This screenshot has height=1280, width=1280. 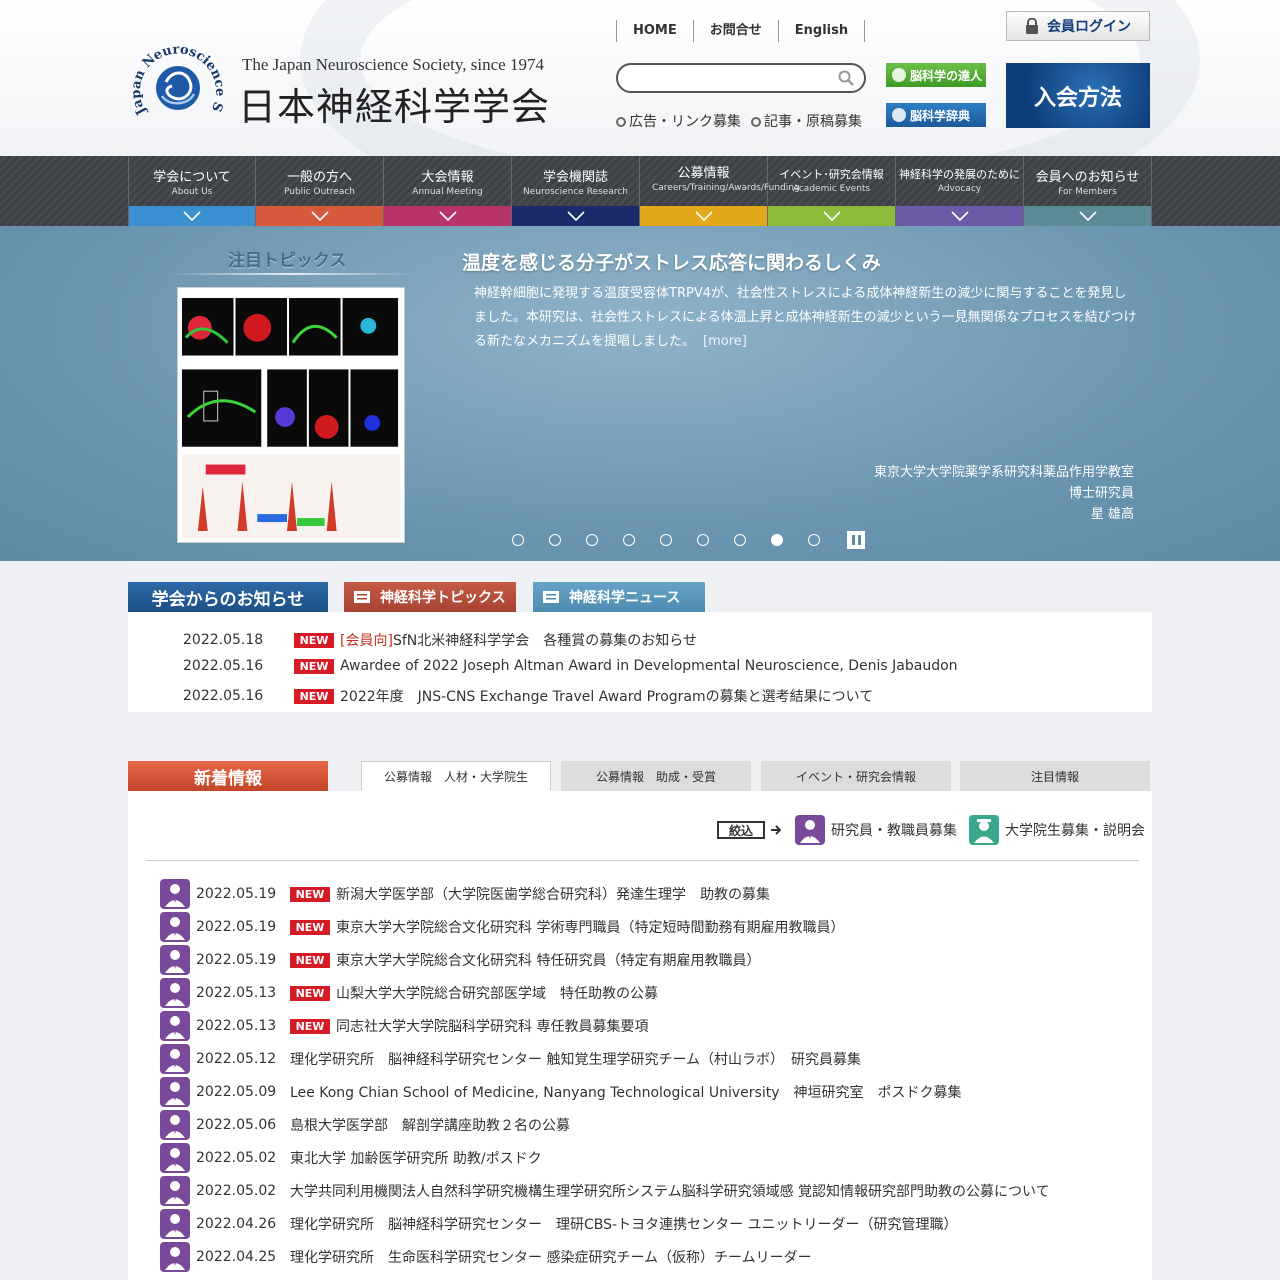 I want to click on ad-link-recruit: 広告・リンク募集, so click(x=678, y=121).